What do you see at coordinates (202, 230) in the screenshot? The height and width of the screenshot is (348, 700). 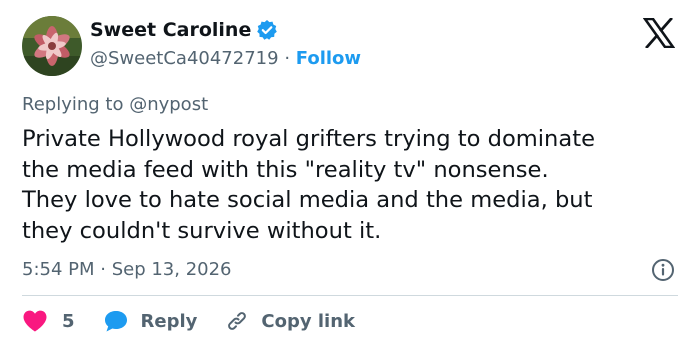 I see `tweet-text-line: they couldn't survive without it.` at bounding box center [202, 230].